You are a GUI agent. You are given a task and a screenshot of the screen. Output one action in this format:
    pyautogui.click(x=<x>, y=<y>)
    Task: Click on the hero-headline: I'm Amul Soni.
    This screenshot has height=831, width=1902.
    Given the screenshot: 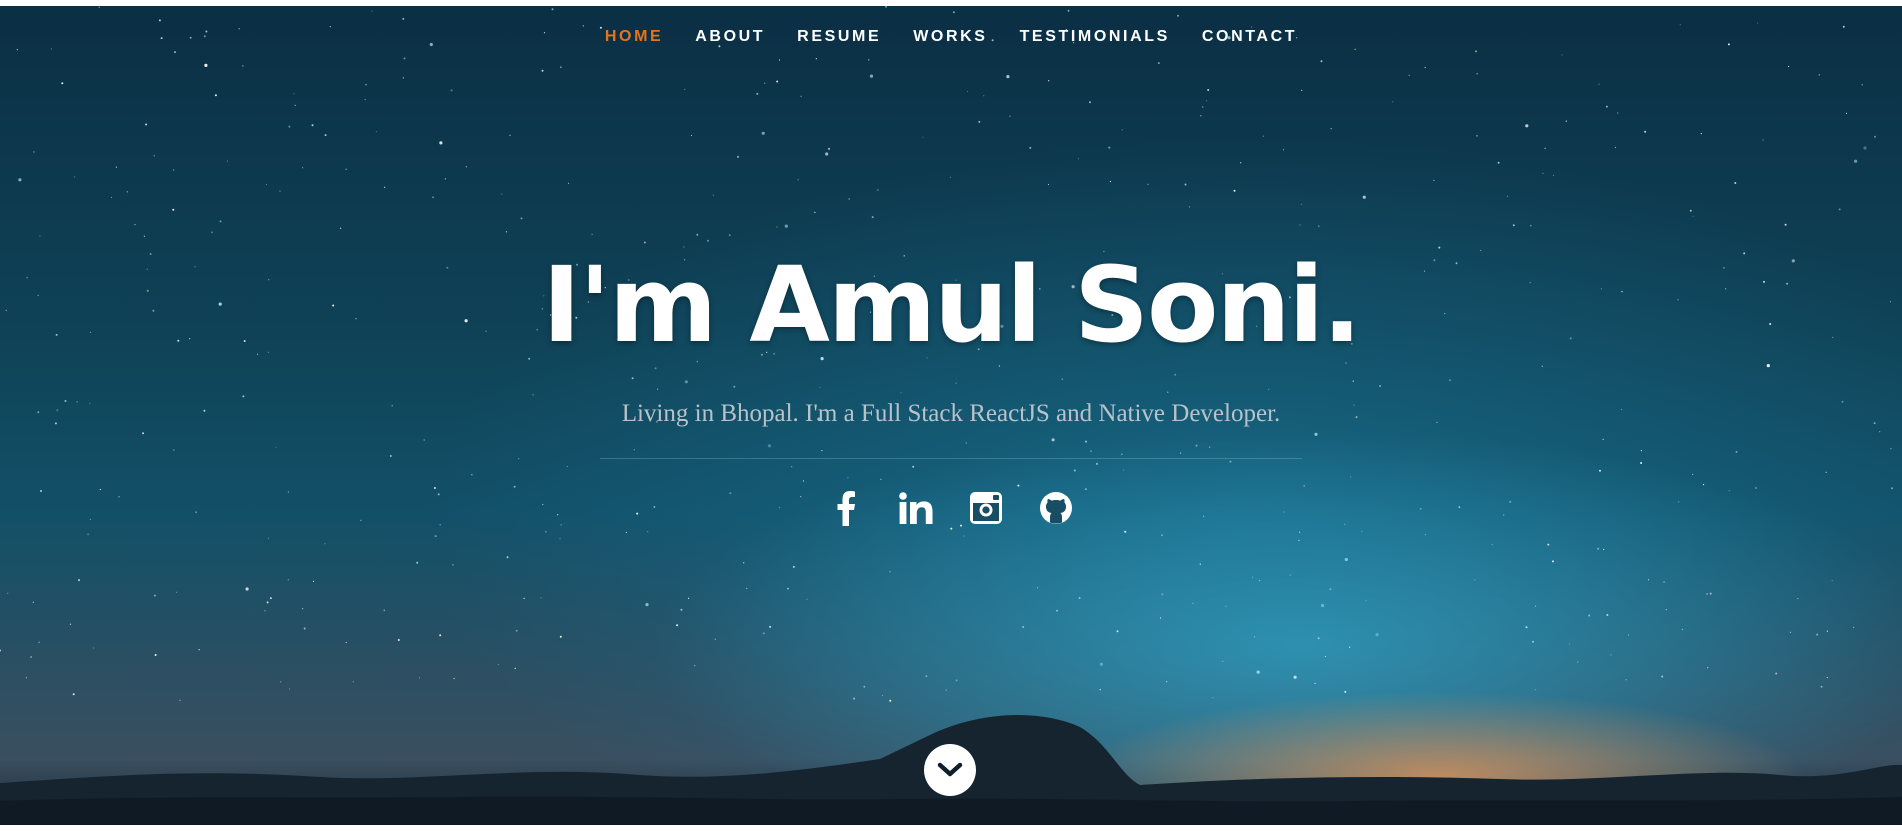 What is the action you would take?
    pyautogui.click(x=951, y=305)
    